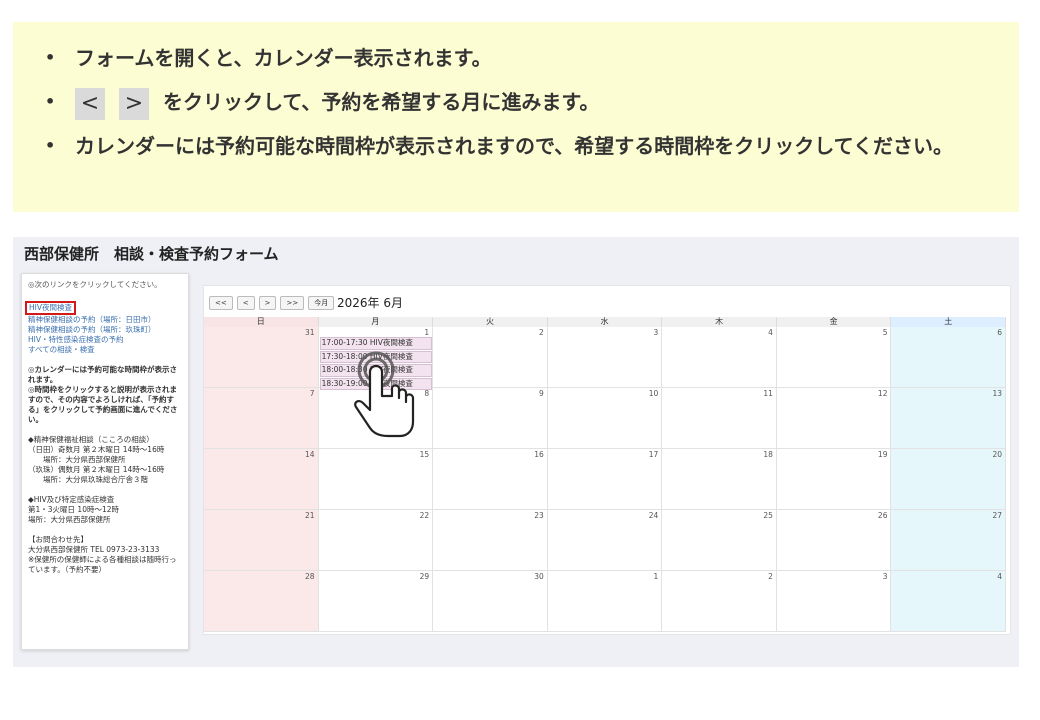 This screenshot has height=720, width=1040. What do you see at coordinates (882, 393) in the screenshot?
I see `day-number: 12` at bounding box center [882, 393].